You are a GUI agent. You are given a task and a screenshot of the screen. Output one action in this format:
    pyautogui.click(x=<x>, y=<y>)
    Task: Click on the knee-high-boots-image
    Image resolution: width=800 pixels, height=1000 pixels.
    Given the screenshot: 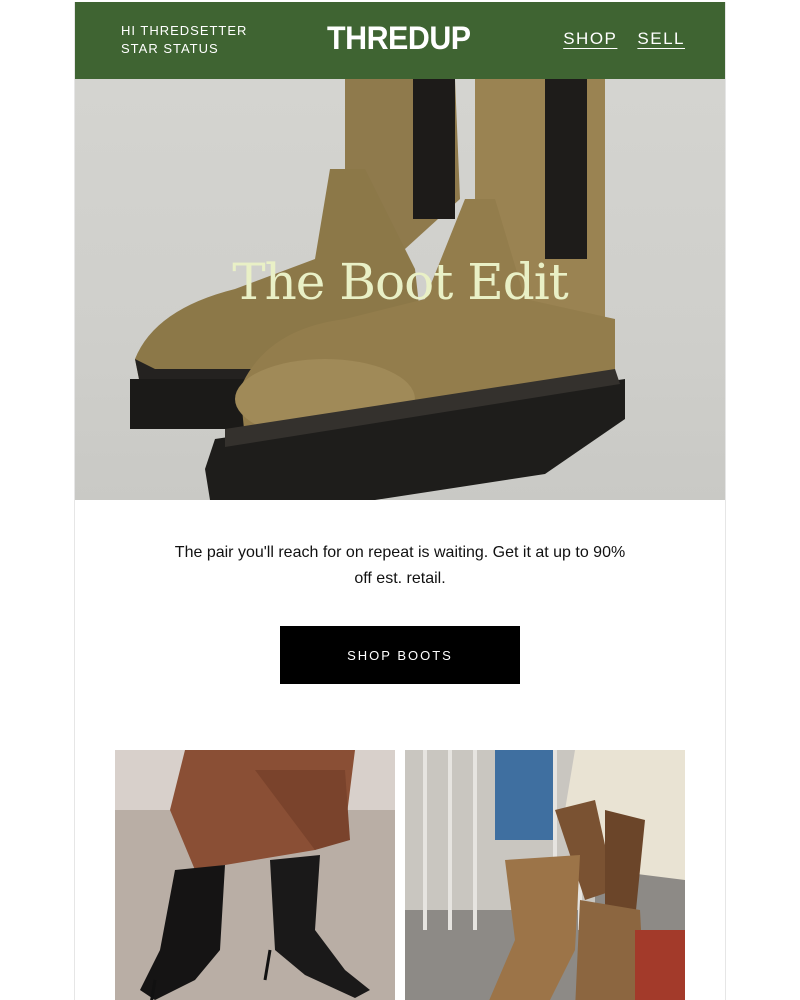 What is the action you would take?
    pyautogui.click(x=545, y=875)
    